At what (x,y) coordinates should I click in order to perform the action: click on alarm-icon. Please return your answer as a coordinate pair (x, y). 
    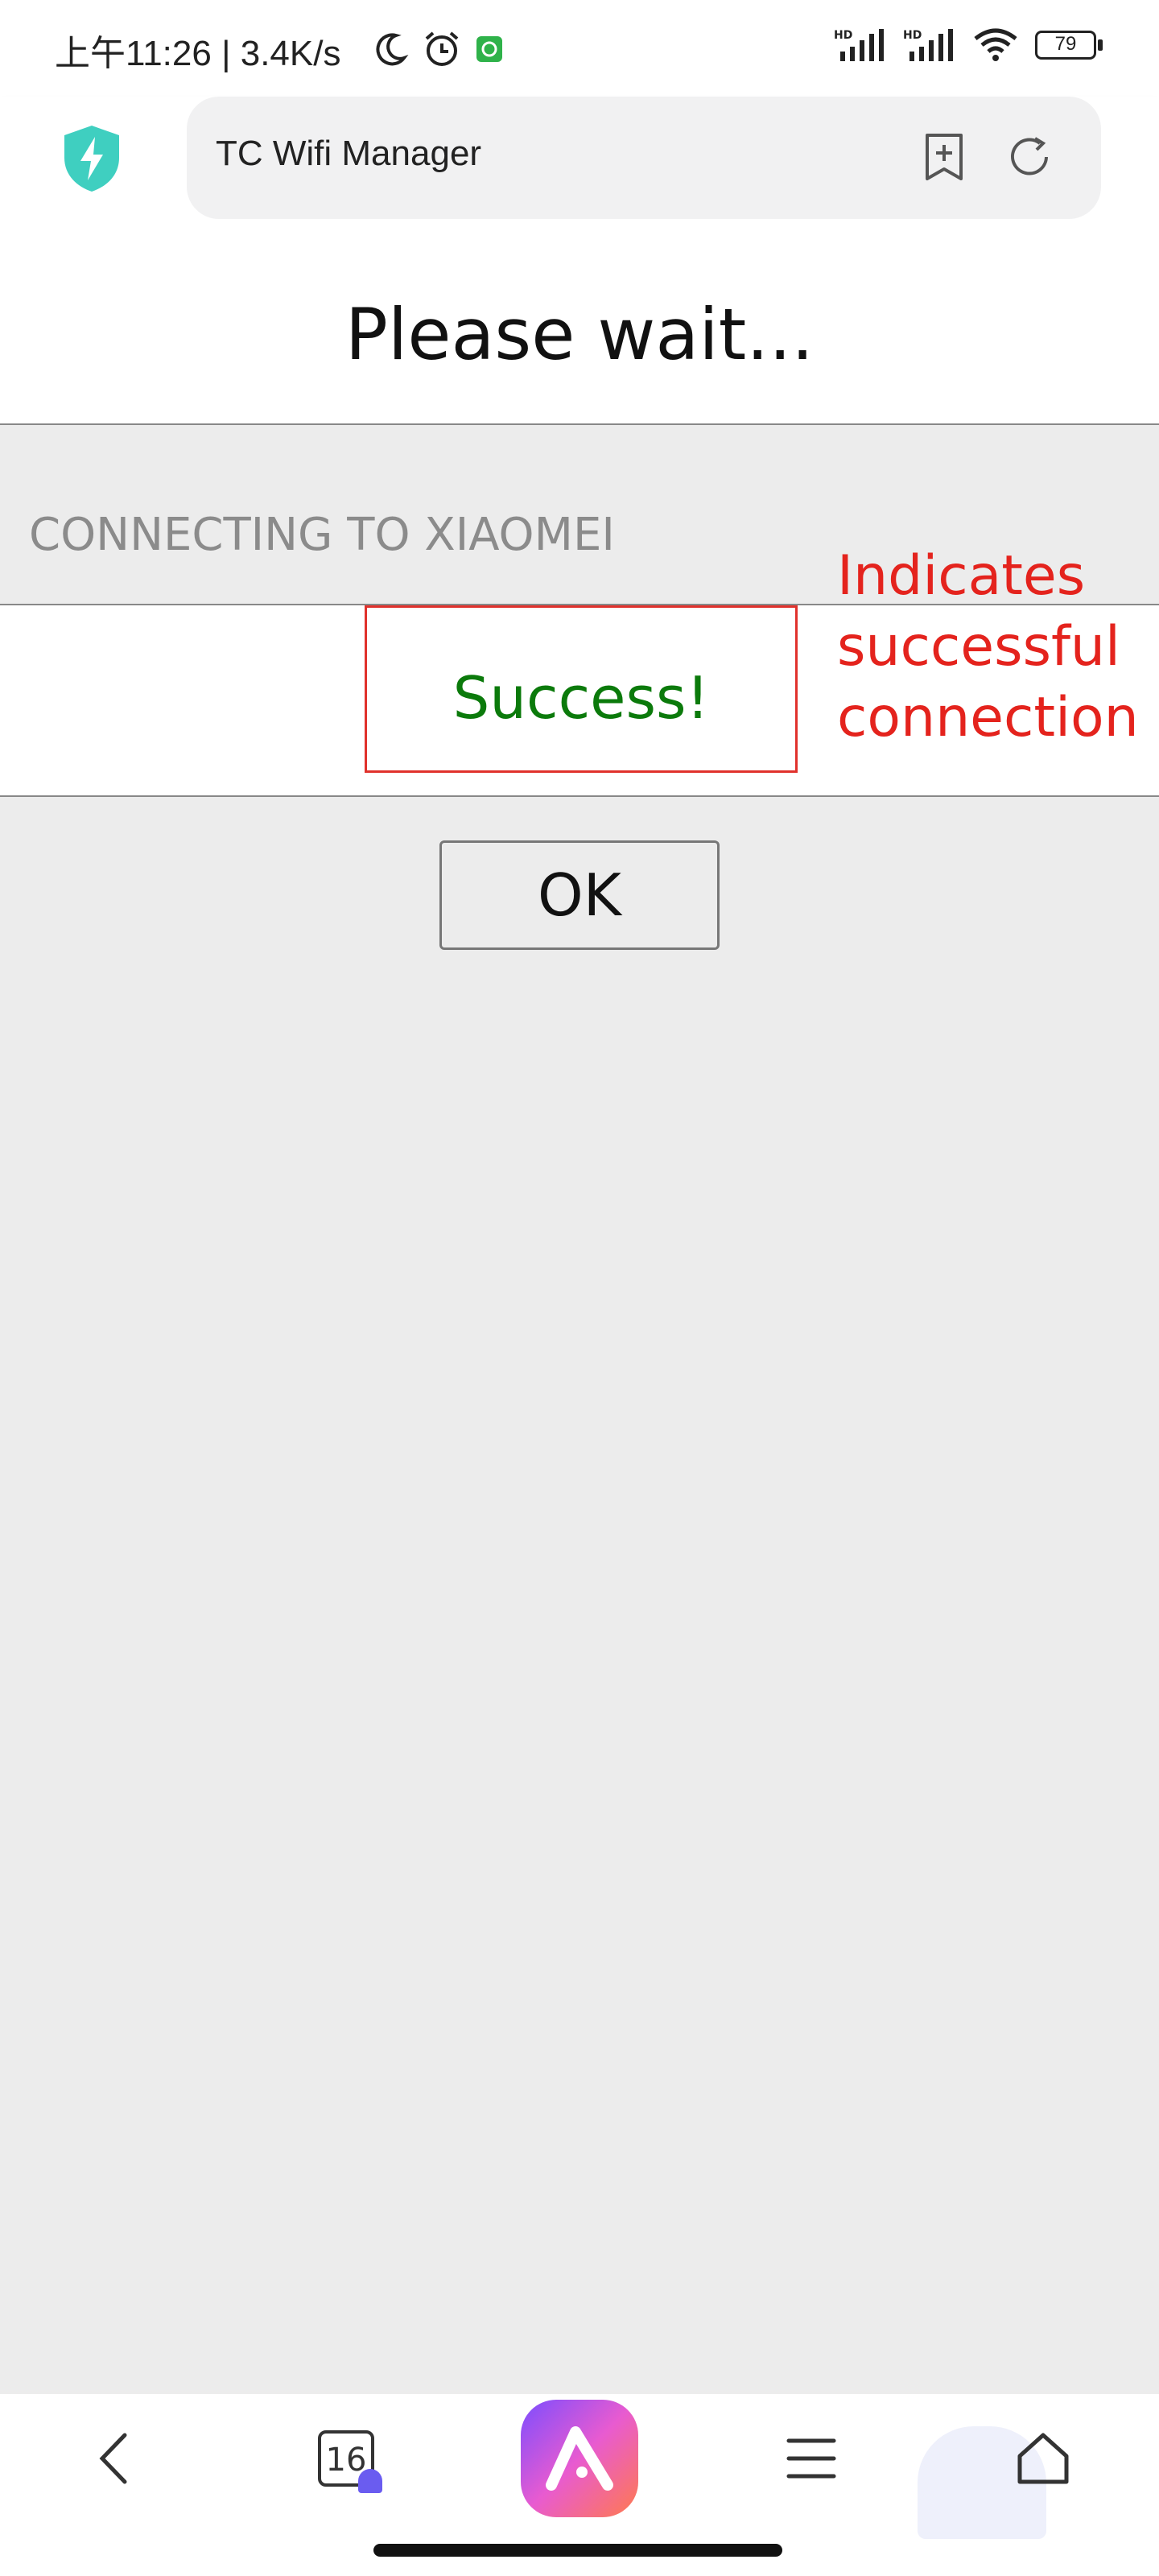
    Looking at the image, I should click on (442, 48).